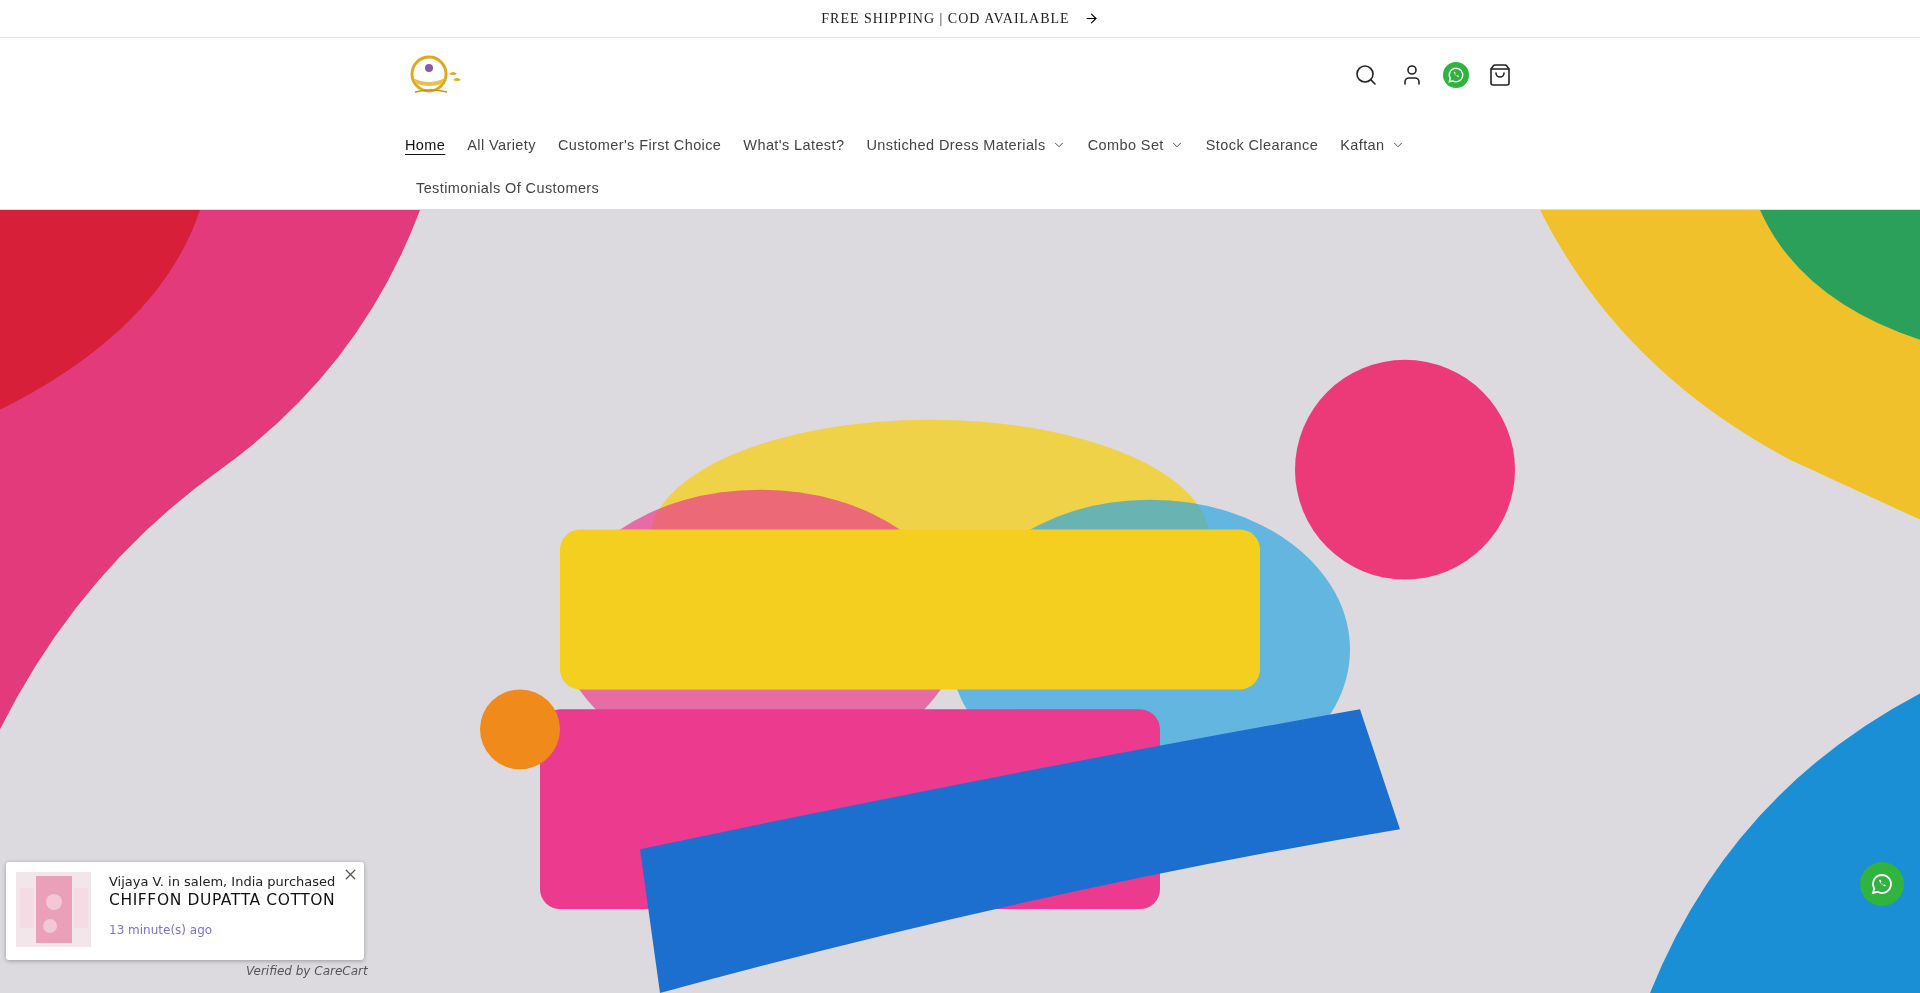 The height and width of the screenshot is (993, 1920). I want to click on search-icon, so click(1366, 75).